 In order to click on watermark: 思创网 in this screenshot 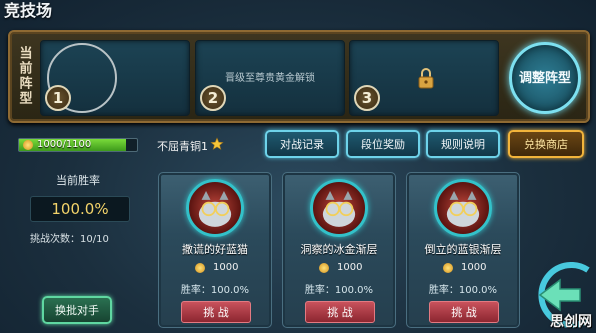, I will do `click(571, 322)`.